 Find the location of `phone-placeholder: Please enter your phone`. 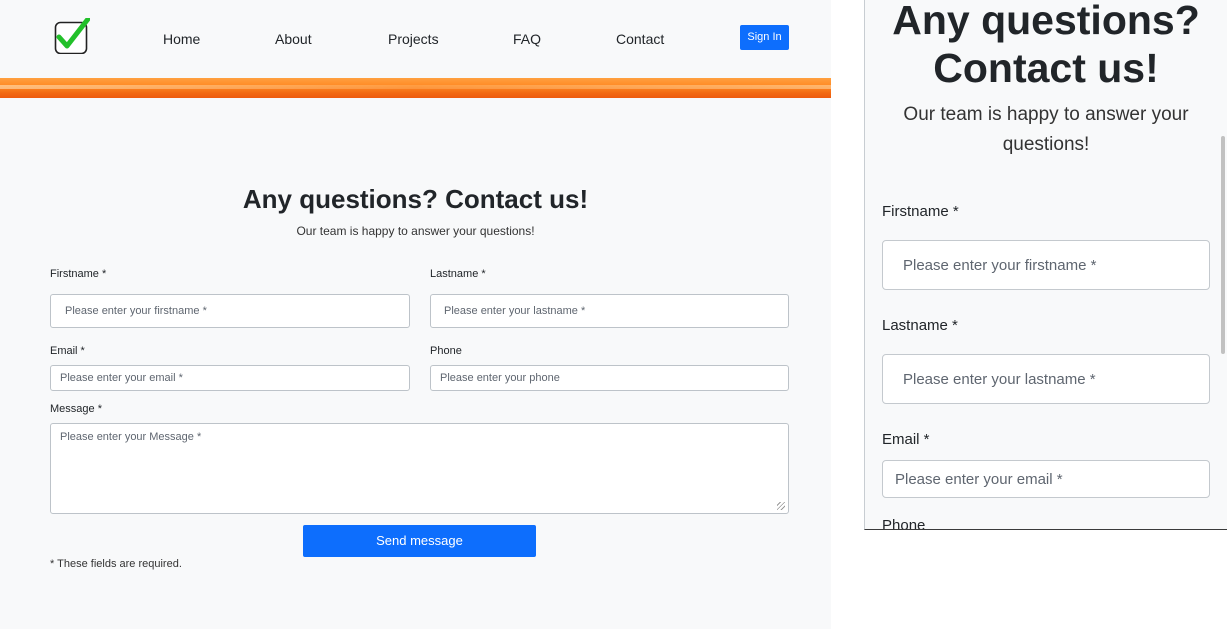

phone-placeholder: Please enter your phone is located at coordinates (500, 378).